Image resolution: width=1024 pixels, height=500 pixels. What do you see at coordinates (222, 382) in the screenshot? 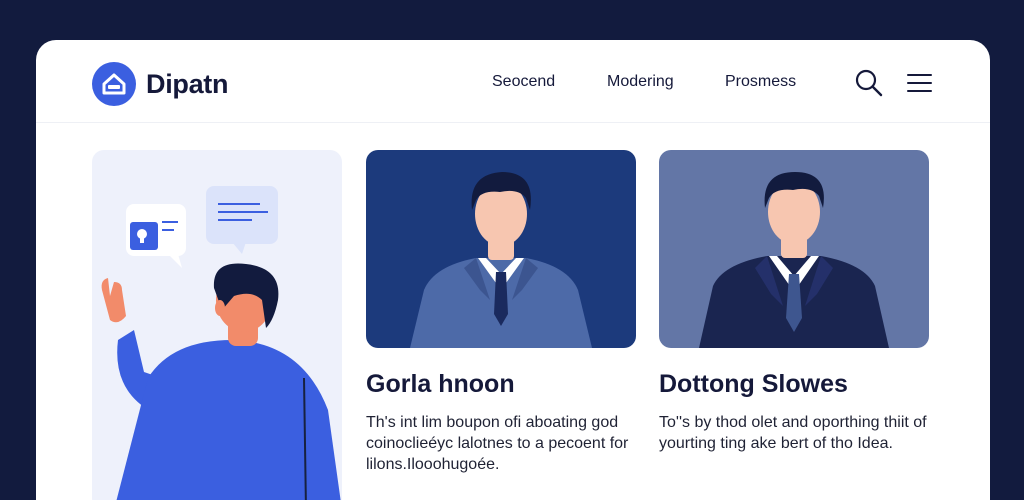
I see `waving-person-figure` at bounding box center [222, 382].